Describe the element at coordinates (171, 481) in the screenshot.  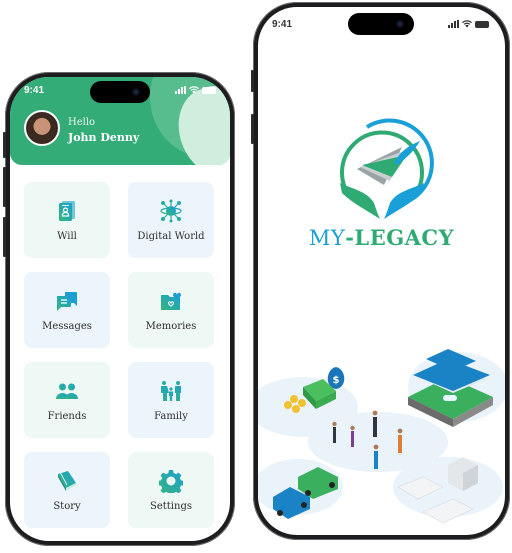
I see `settings-gear-icon` at that location.